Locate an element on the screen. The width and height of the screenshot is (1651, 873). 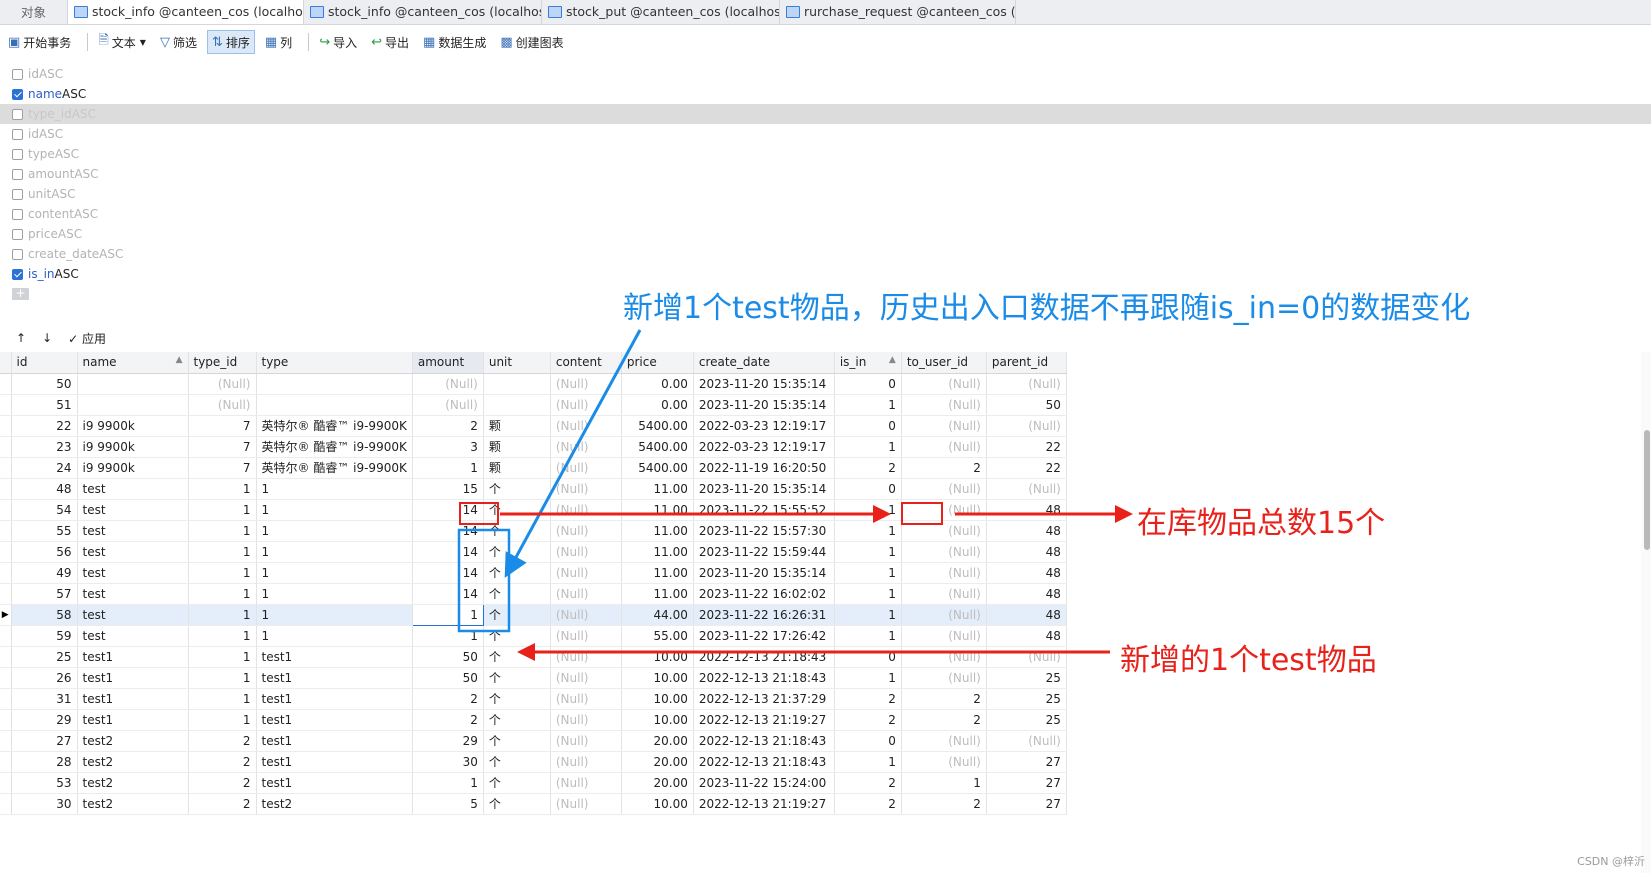
move-down-button: ↓ is located at coordinates (47, 338).